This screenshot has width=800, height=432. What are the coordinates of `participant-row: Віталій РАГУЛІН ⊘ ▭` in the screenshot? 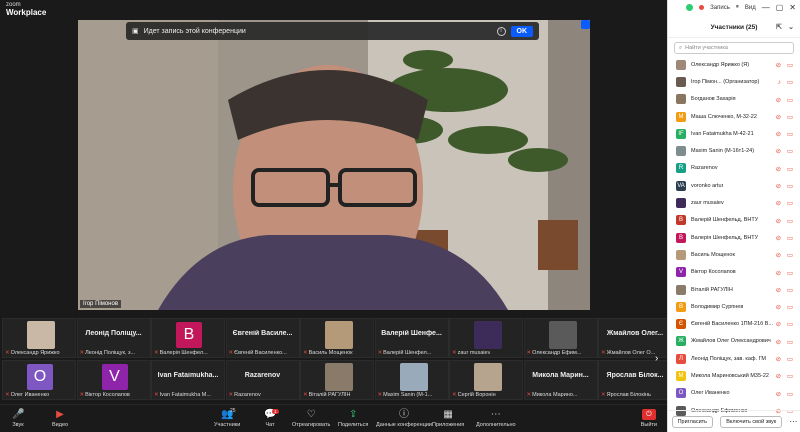 It's located at (734, 289).